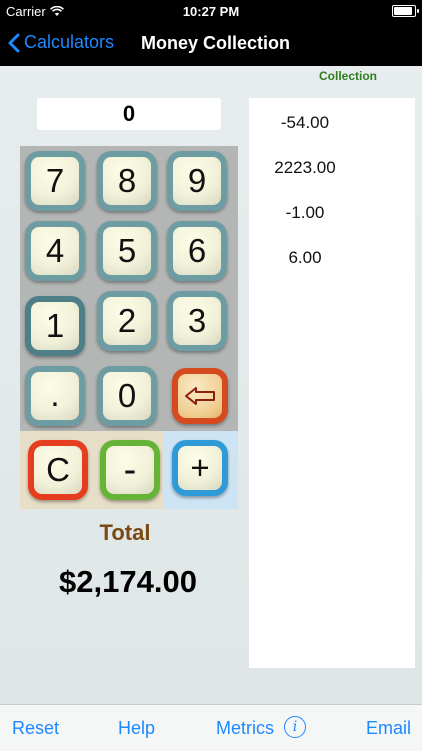 Image resolution: width=422 pixels, height=751 pixels. What do you see at coordinates (305, 213) in the screenshot?
I see `collection-item: -1.00` at bounding box center [305, 213].